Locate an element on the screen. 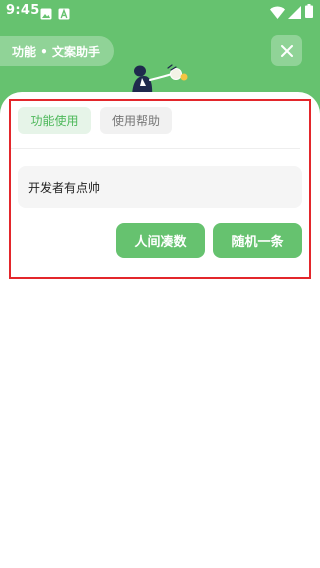  random-one-button: 随机一条 is located at coordinates (257, 240).